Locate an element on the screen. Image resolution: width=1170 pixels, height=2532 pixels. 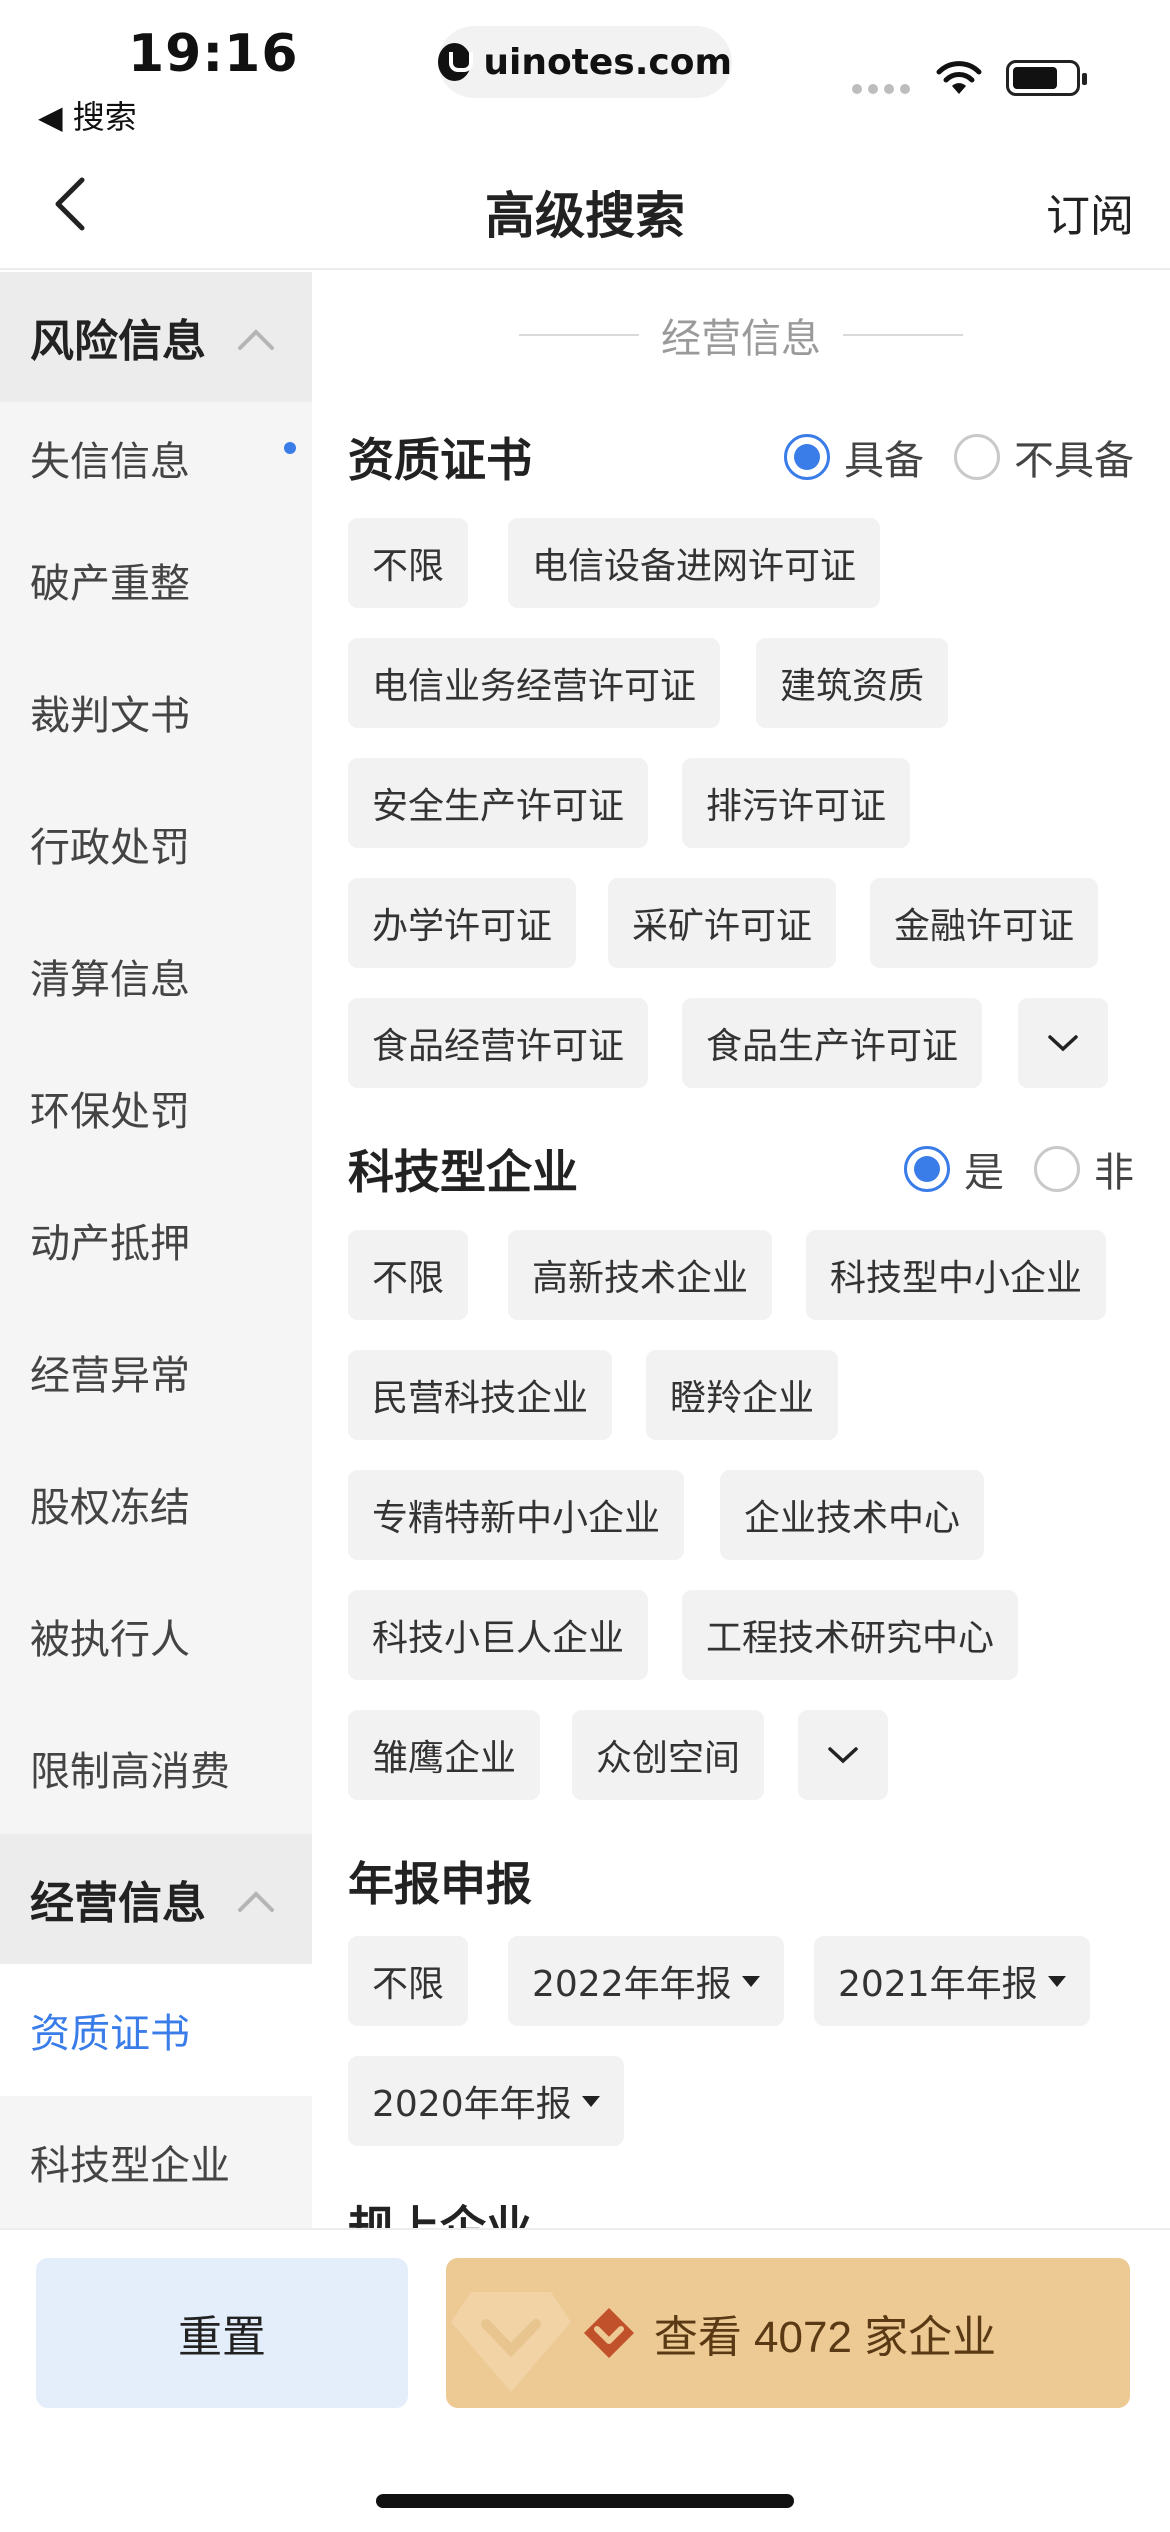
tech-enterprise-title: 科技型企业 is located at coordinates (463, 1172).